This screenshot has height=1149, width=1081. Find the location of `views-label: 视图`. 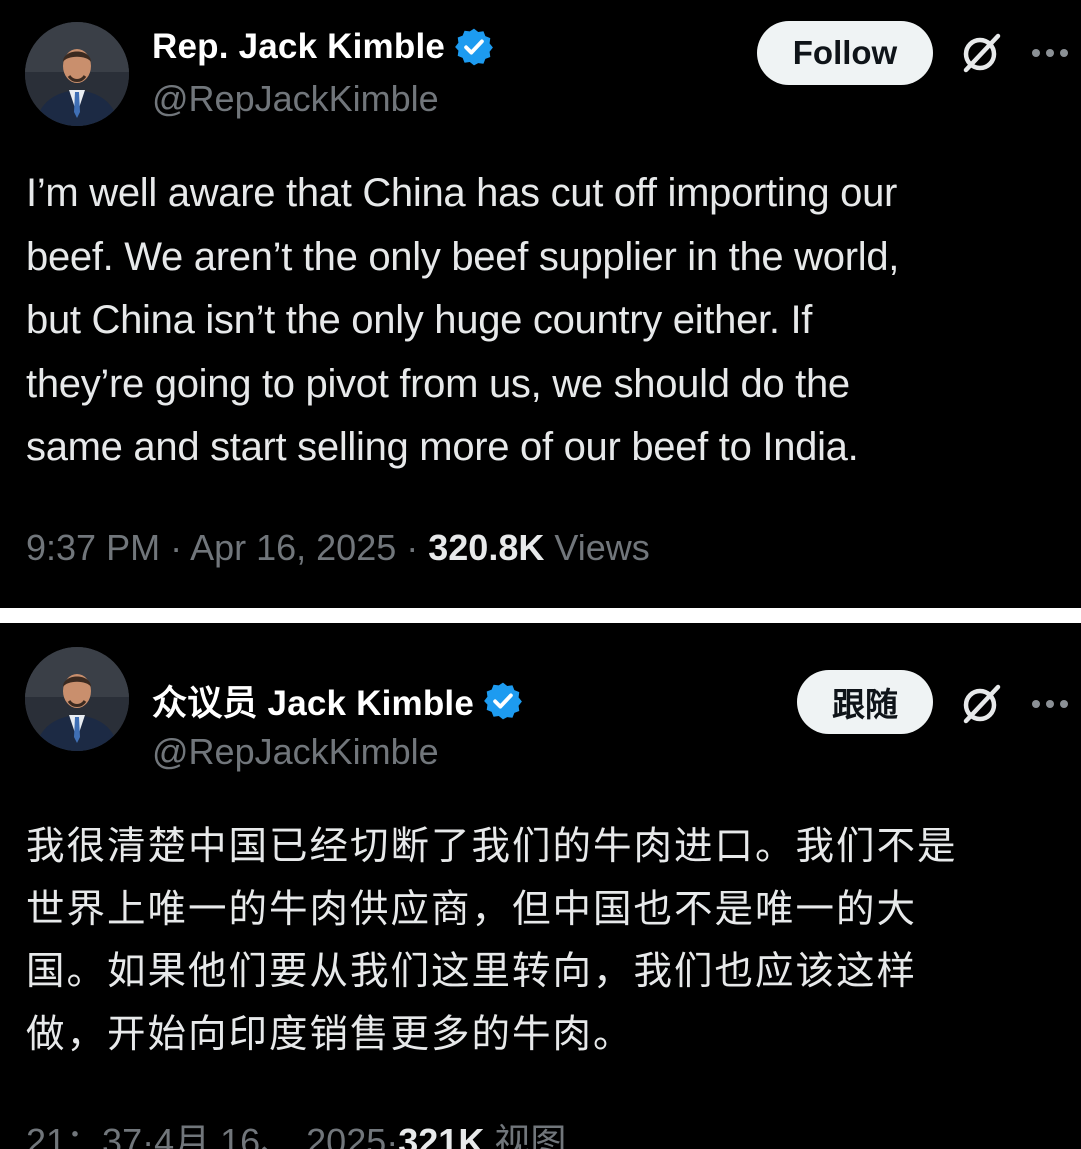

views-label: 视图 is located at coordinates (530, 1135).